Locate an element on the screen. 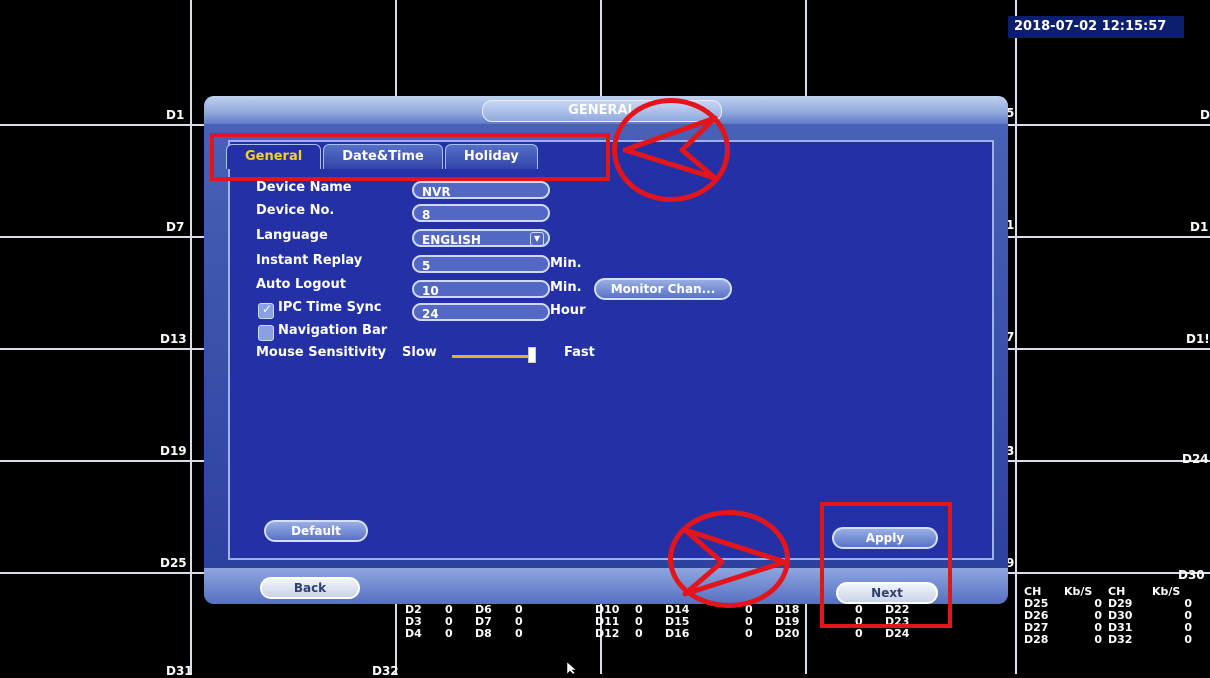 This screenshot has width=1210, height=678. instant-replay-input: 5 is located at coordinates (481, 264).